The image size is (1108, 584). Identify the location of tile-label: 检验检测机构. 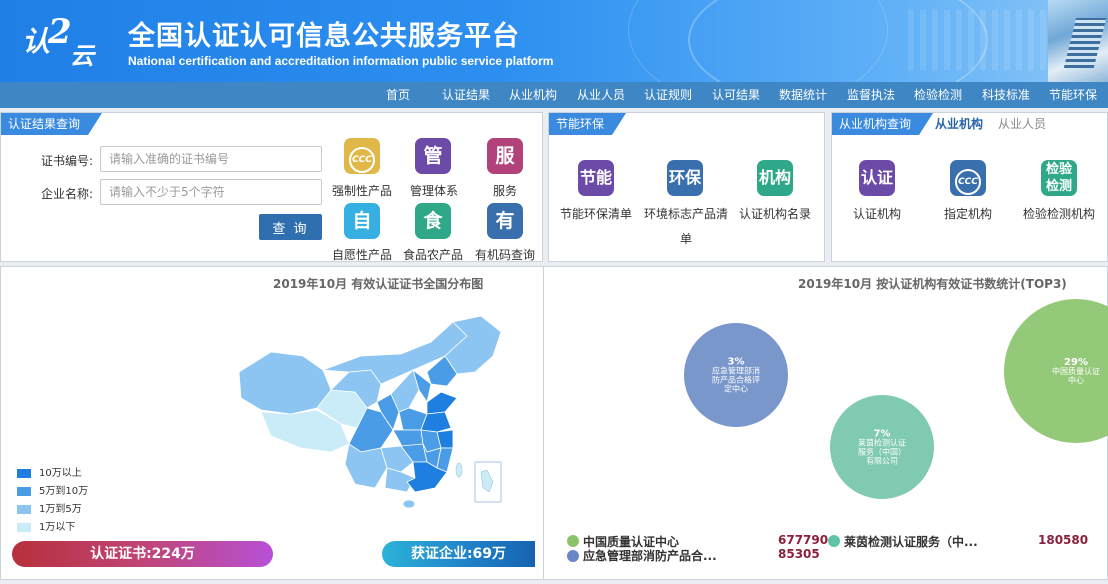
(1059, 213).